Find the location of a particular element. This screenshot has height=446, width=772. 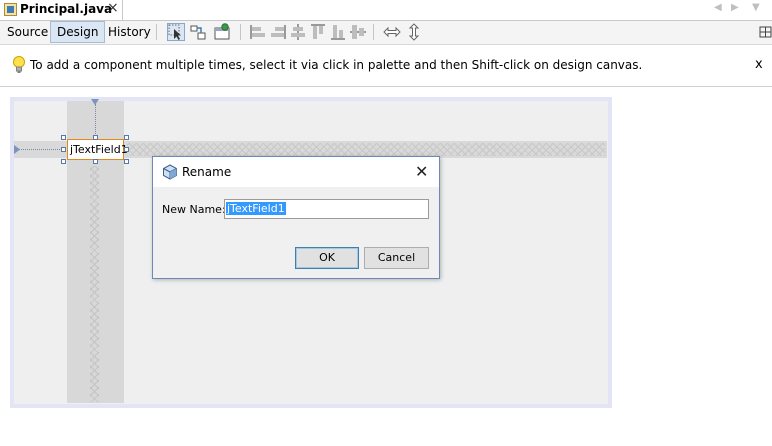

center-vertical-icon is located at coordinates (358, 32).